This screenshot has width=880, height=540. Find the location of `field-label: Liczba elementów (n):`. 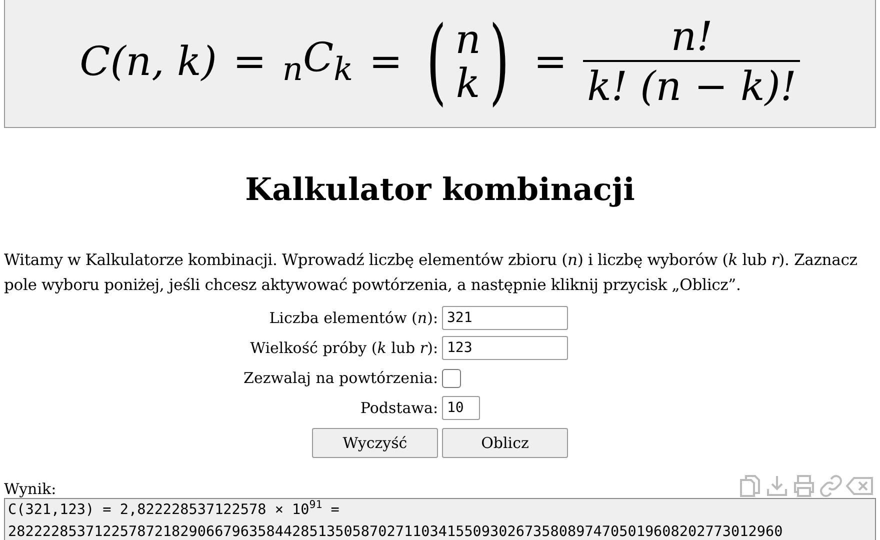

field-label: Liczba elementów (n): is located at coordinates (353, 318).